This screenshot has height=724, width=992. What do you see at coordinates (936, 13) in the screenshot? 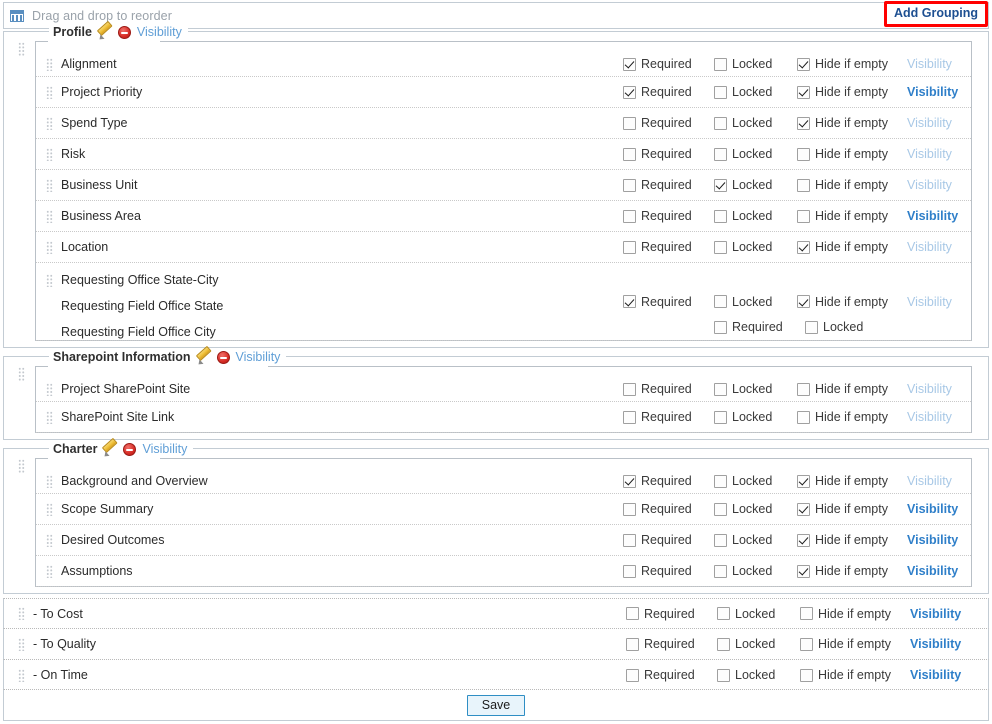
I see `add-grouping-link: Add Grouping` at bounding box center [936, 13].